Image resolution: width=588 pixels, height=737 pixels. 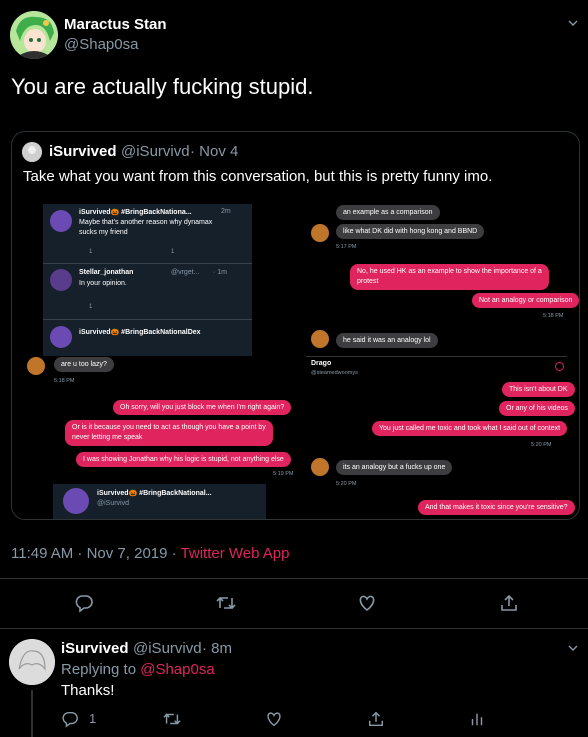 I want to click on chat-bubble: Or any of his videos, so click(x=537, y=408).